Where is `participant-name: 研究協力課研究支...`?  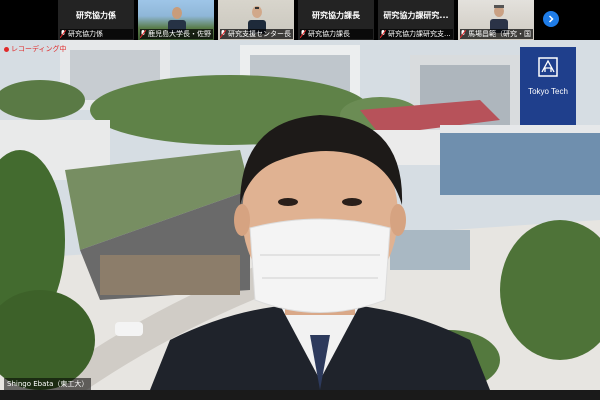
participant-name: 研究協力課研究支... is located at coordinates (419, 34).